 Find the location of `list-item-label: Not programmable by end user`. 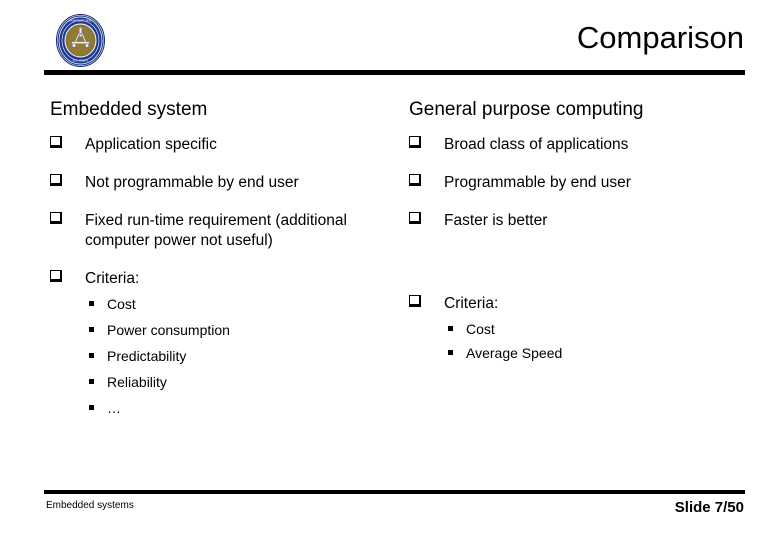

list-item-label: Not programmable by end user is located at coordinates (192, 182).